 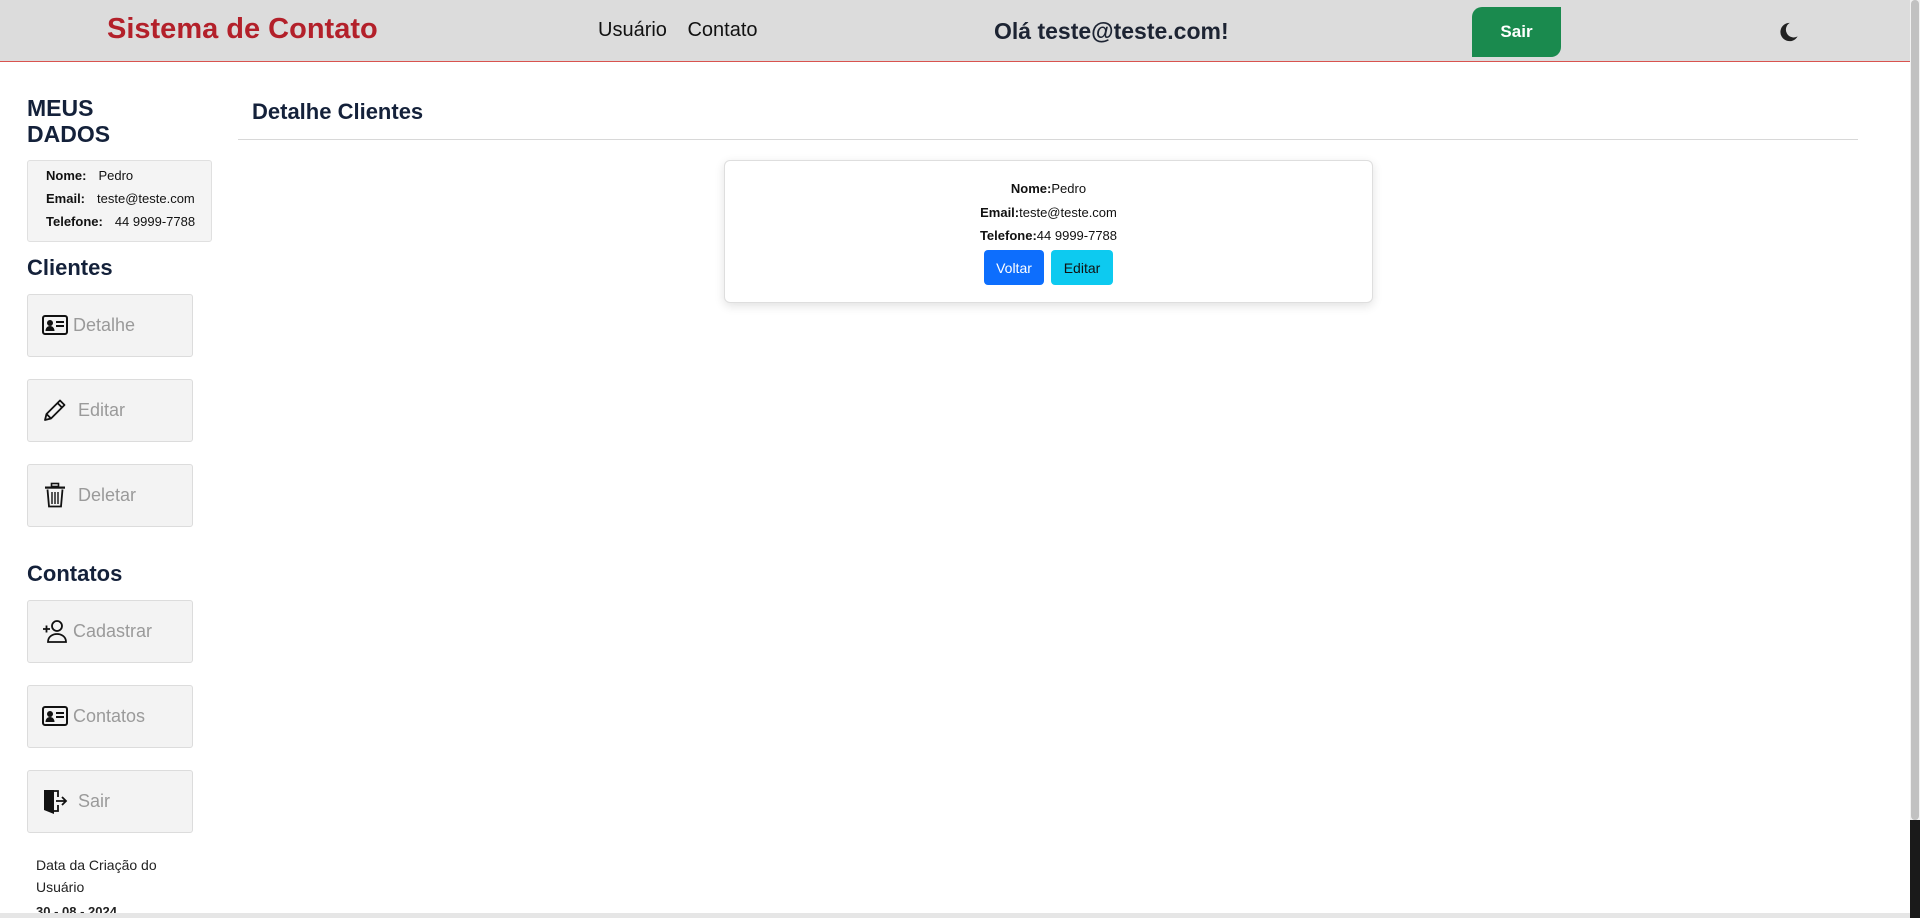 What do you see at coordinates (94, 801) in the screenshot?
I see `sidebar-logout-label: Sair` at bounding box center [94, 801].